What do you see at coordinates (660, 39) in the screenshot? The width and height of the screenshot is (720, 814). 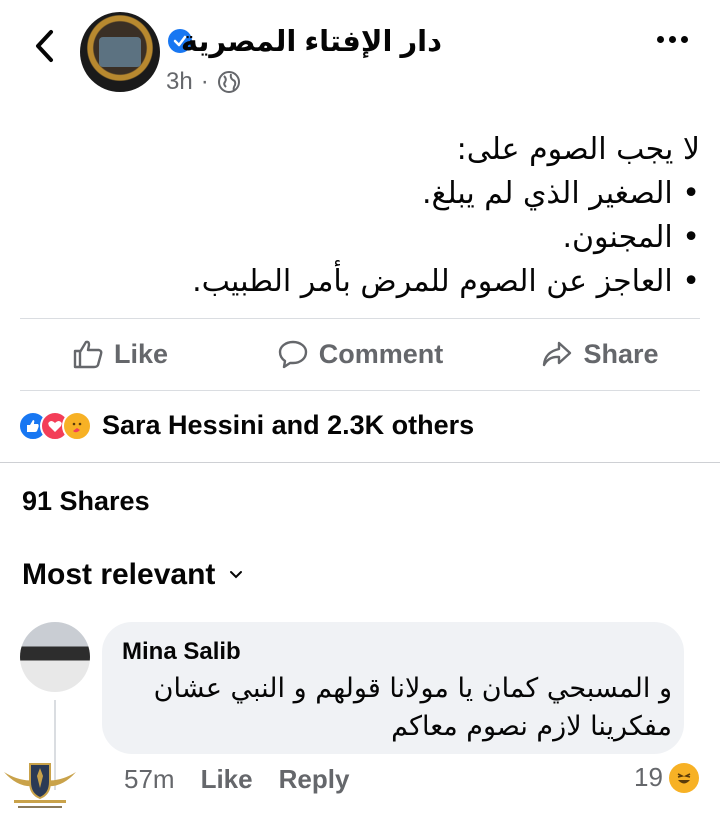 I see `more-dots-icon` at bounding box center [660, 39].